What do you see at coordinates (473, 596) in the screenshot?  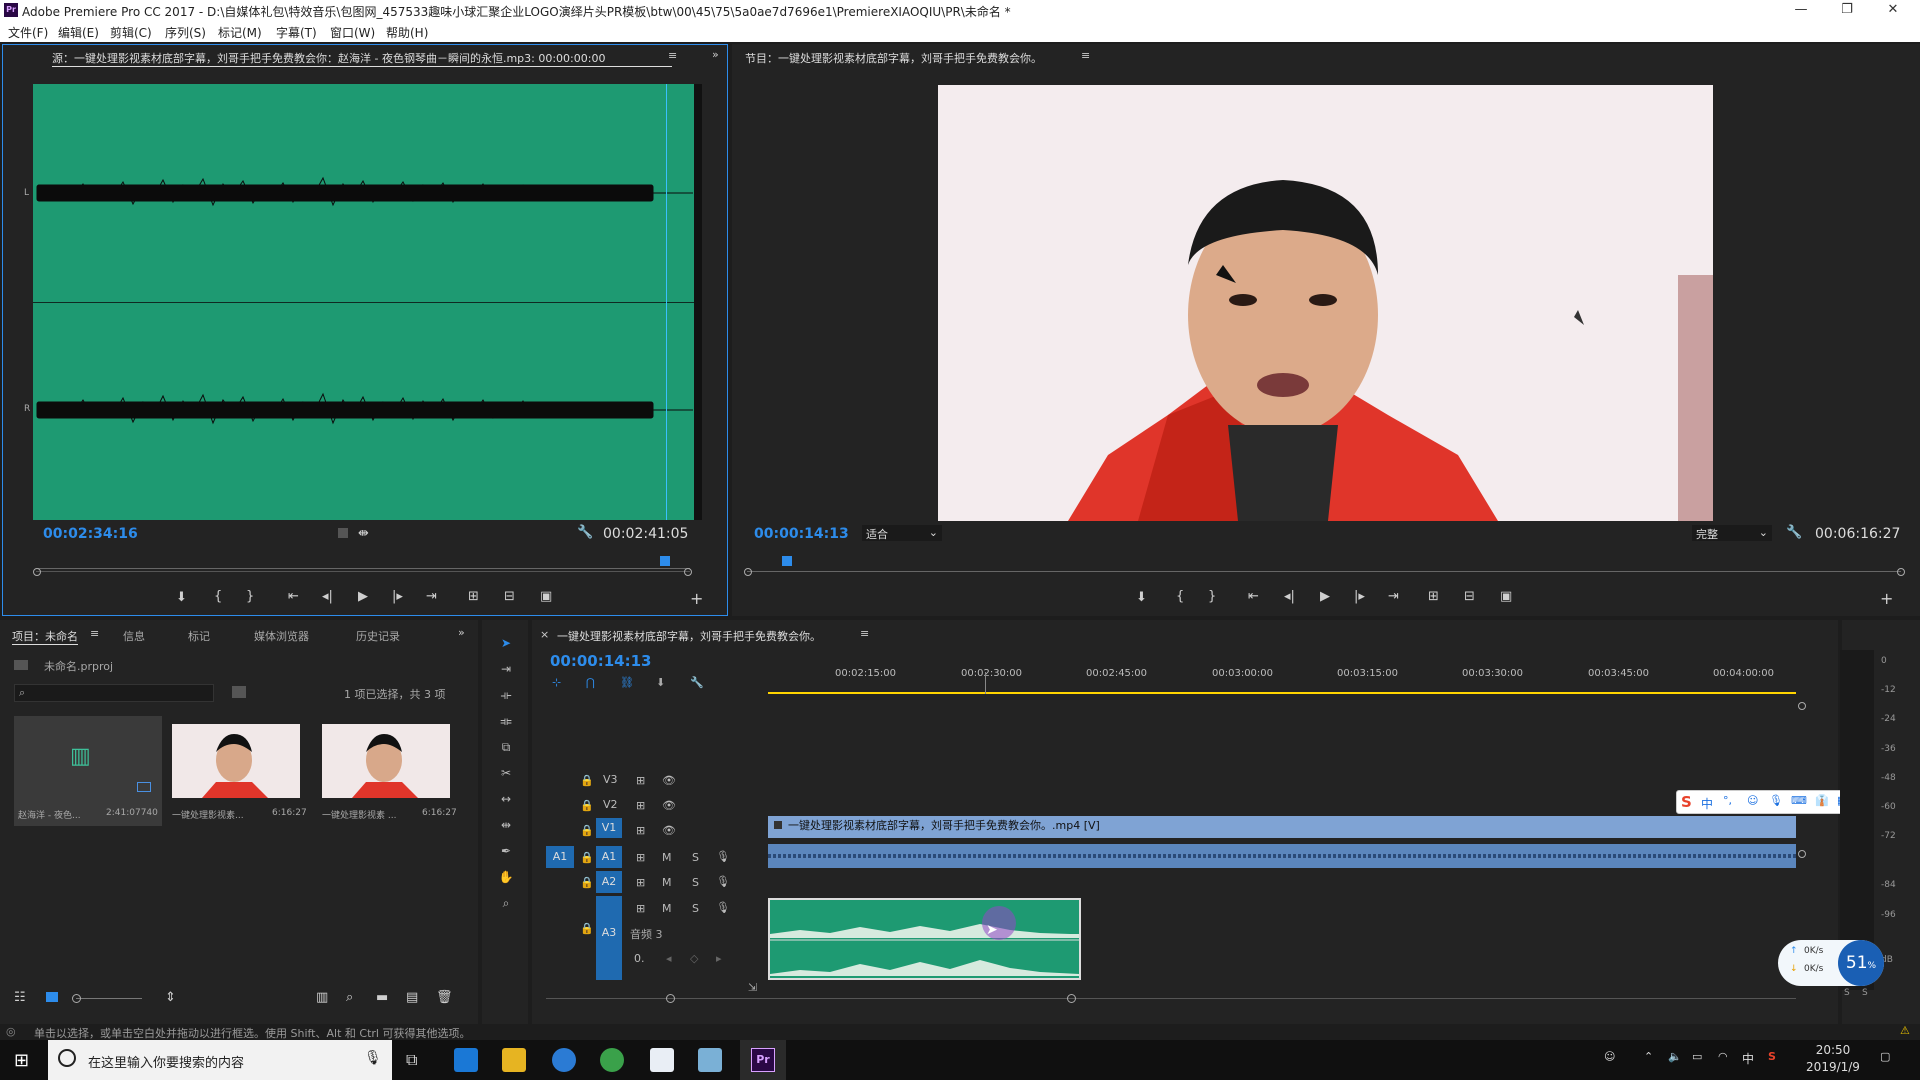 I see `source-insert-icon: ⊞` at bounding box center [473, 596].